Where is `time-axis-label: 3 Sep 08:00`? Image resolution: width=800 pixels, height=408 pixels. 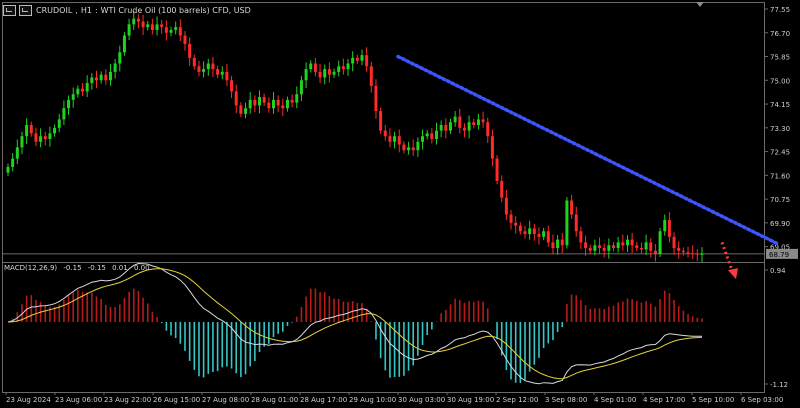 time-axis-label: 3 Sep 08:00 is located at coordinates (566, 400).